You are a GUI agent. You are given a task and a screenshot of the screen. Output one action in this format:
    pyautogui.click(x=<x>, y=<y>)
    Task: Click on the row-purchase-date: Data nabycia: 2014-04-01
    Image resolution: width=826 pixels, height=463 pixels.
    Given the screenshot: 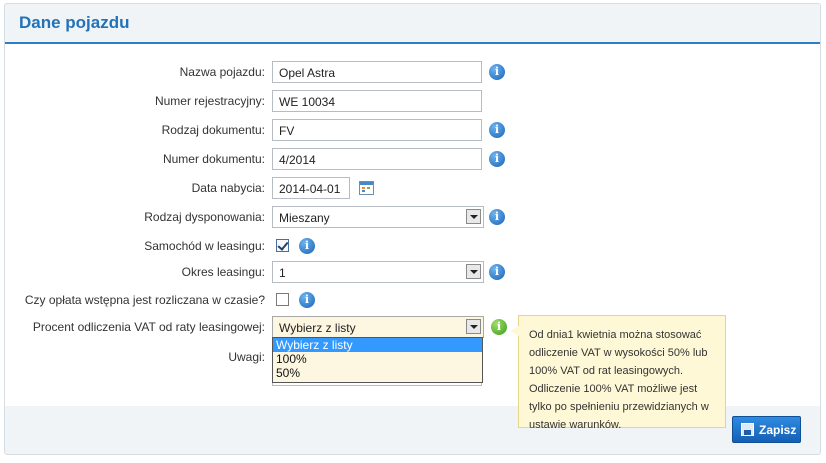 What is the action you would take?
    pyautogui.click(x=413, y=189)
    